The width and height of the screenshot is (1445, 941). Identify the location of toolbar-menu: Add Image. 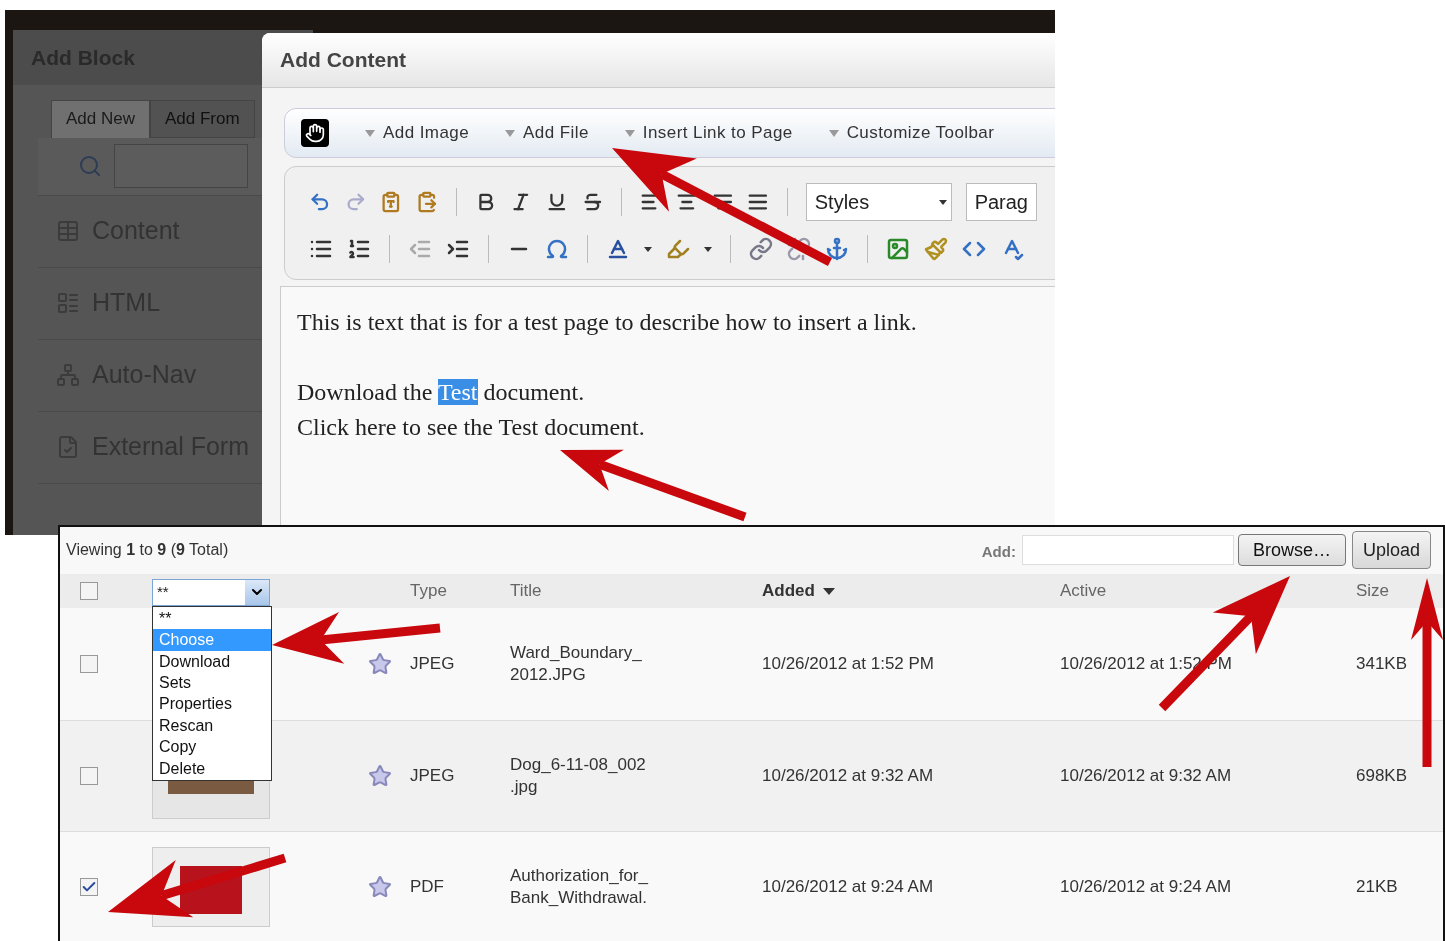
(417, 133).